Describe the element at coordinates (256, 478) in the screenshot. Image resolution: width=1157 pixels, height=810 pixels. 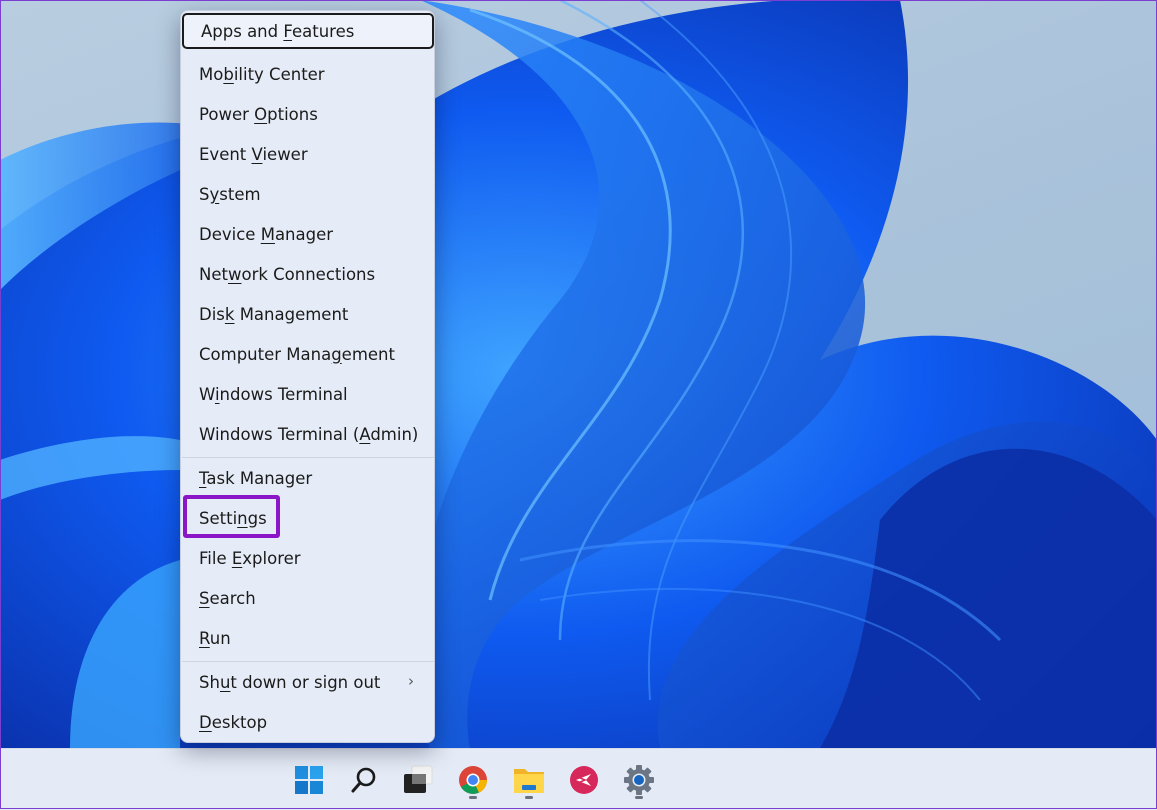
I see `menu-item-label: Task Manager` at that location.